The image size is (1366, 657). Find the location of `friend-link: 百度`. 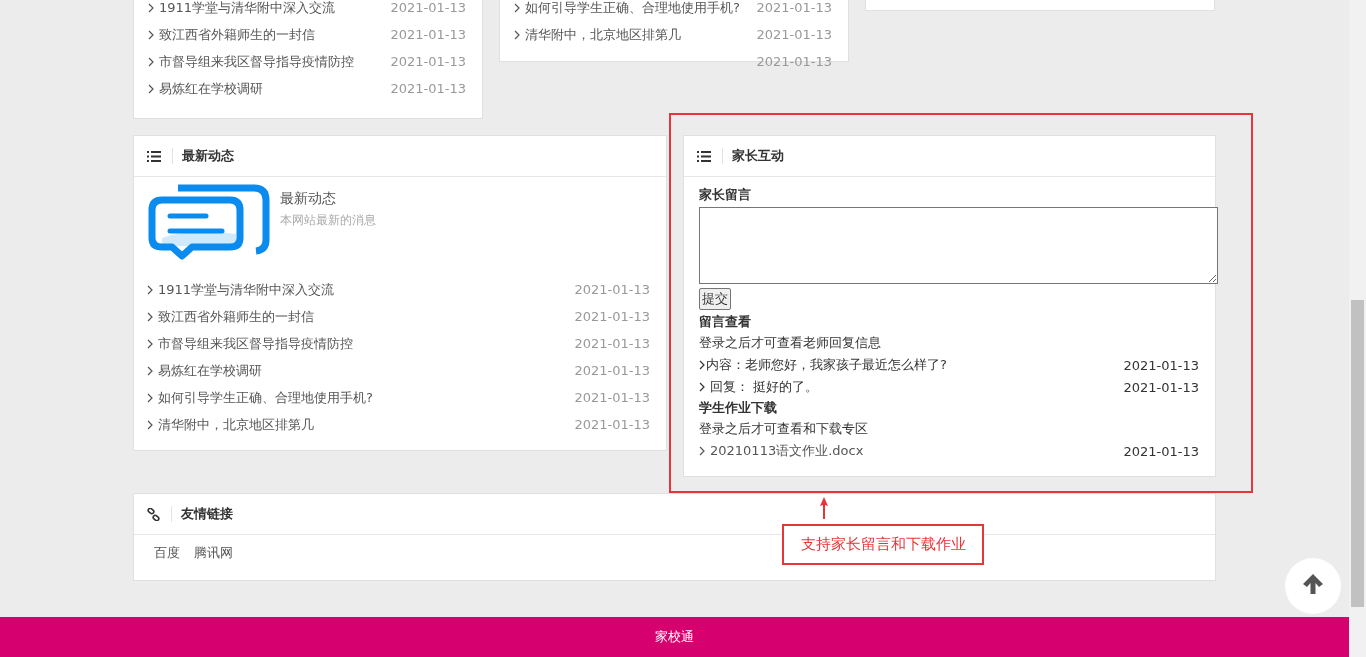

friend-link: 百度 is located at coordinates (167, 553).